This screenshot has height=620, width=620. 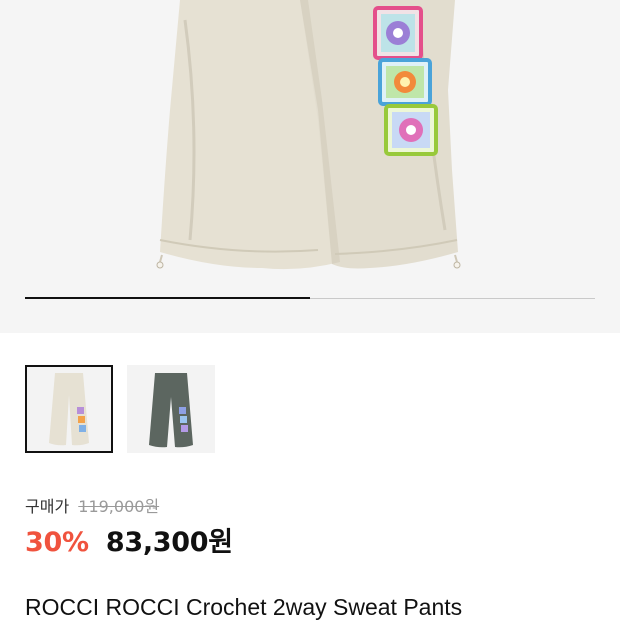 I want to click on thumbnail-charcoal, so click(x=171, y=409).